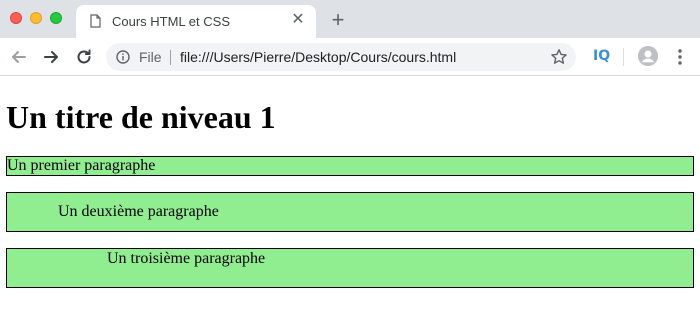 Image resolution: width=700 pixels, height=320 pixels. What do you see at coordinates (338, 20) in the screenshot?
I see `new-tab-button: +` at bounding box center [338, 20].